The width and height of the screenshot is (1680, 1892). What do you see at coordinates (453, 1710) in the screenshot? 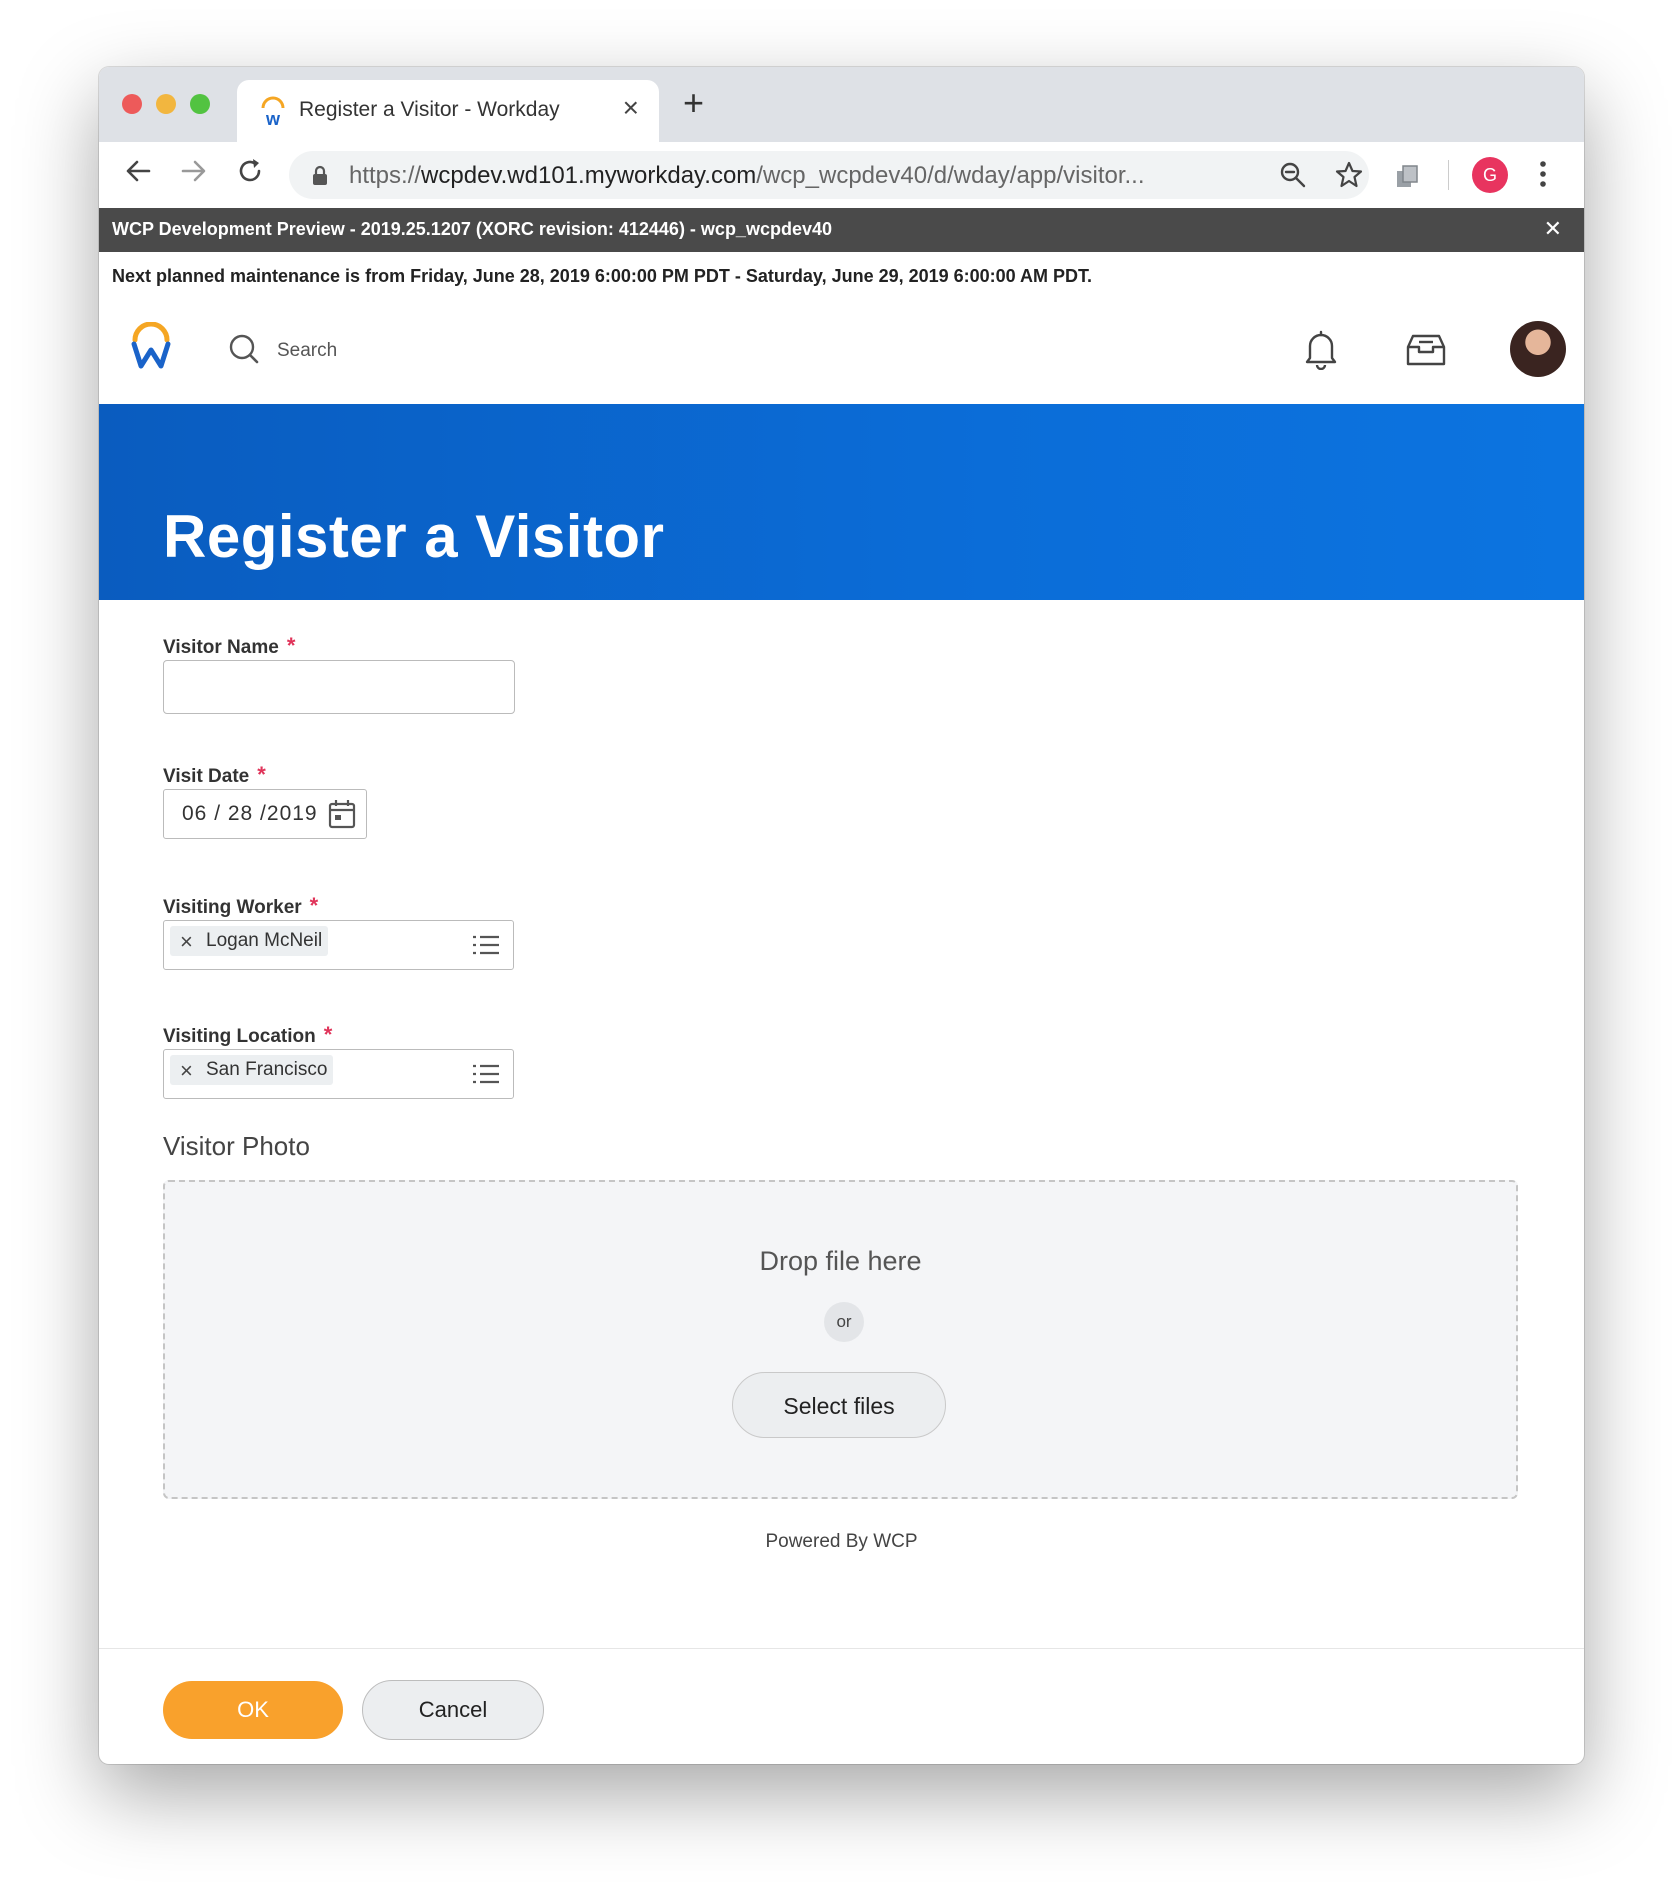
I see `cancel-button: Cancel` at bounding box center [453, 1710].